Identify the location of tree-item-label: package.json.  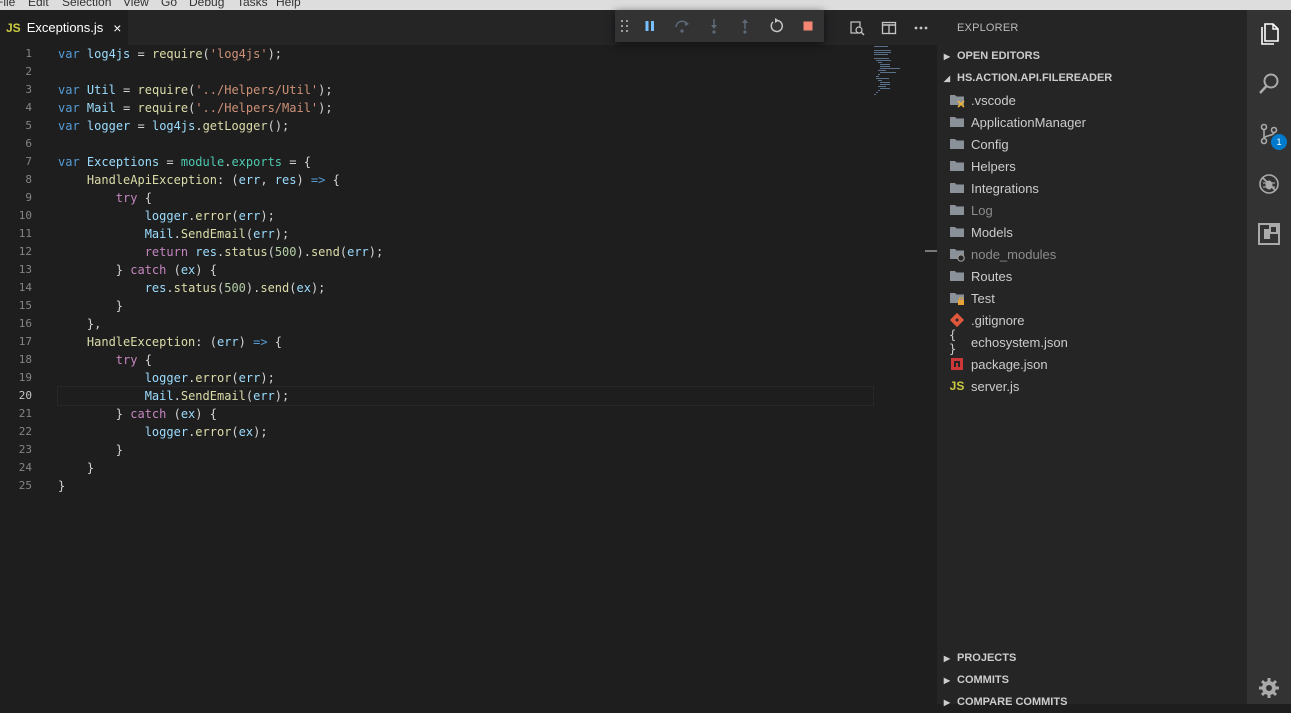
(1009, 364).